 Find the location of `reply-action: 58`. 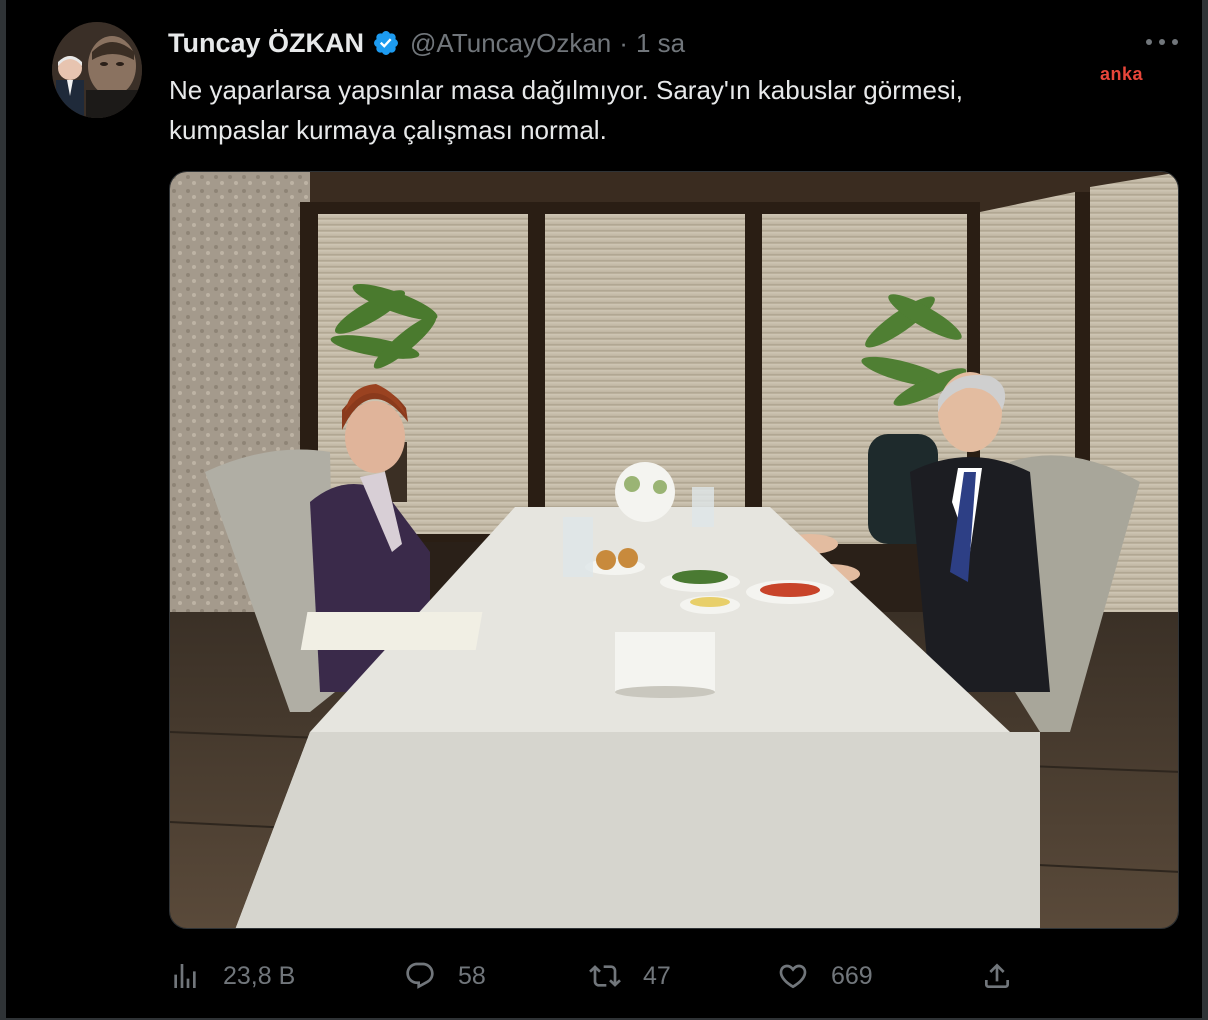

reply-action: 58 is located at coordinates (445, 976).